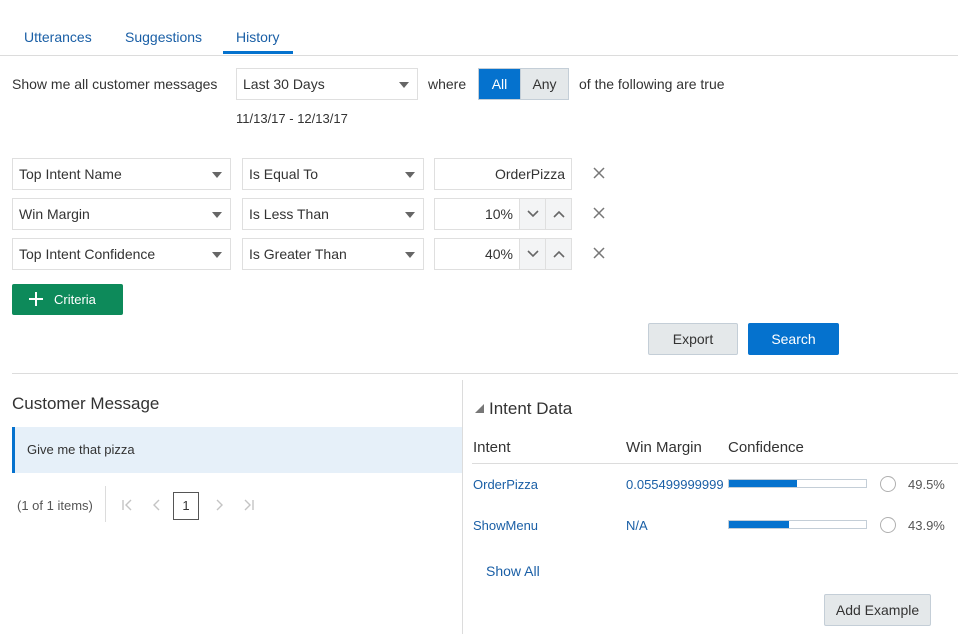 This screenshot has width=958, height=634. What do you see at coordinates (86, 403) in the screenshot?
I see `customer-message-title: Customer Message` at bounding box center [86, 403].